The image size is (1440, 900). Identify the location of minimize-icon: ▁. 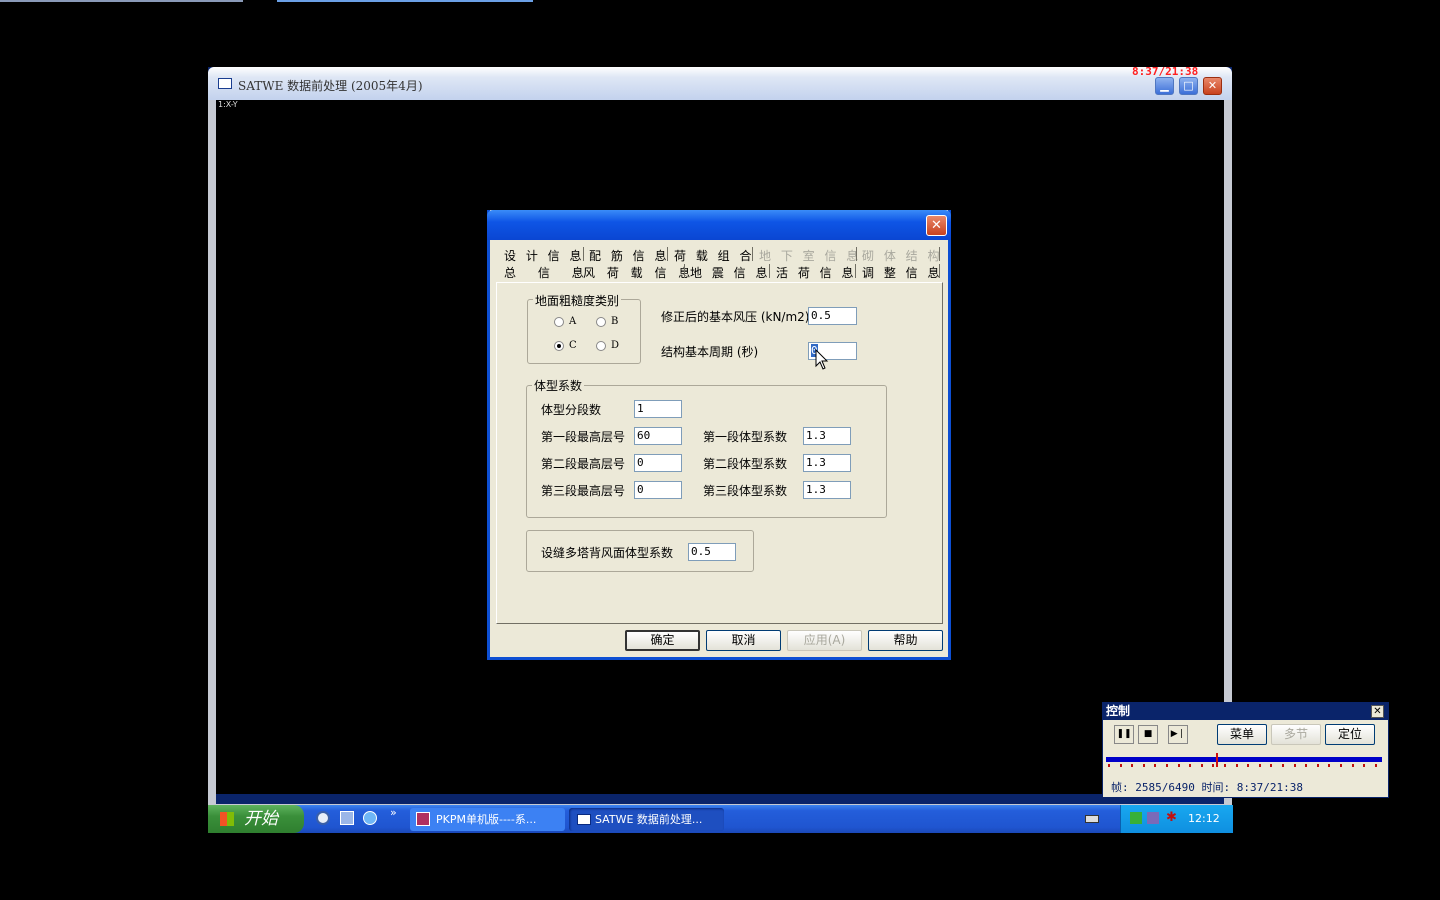
(1164, 85).